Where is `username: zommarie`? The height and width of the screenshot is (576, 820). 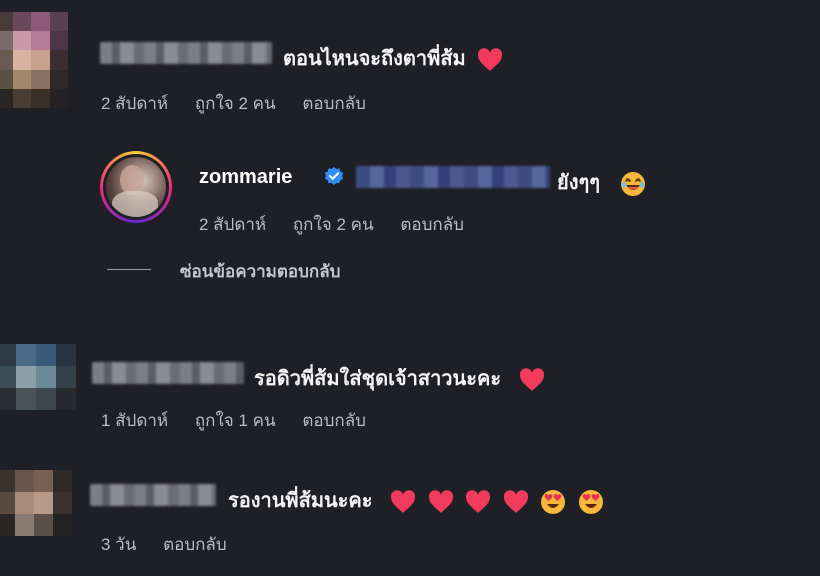
username: zommarie is located at coordinates (245, 177).